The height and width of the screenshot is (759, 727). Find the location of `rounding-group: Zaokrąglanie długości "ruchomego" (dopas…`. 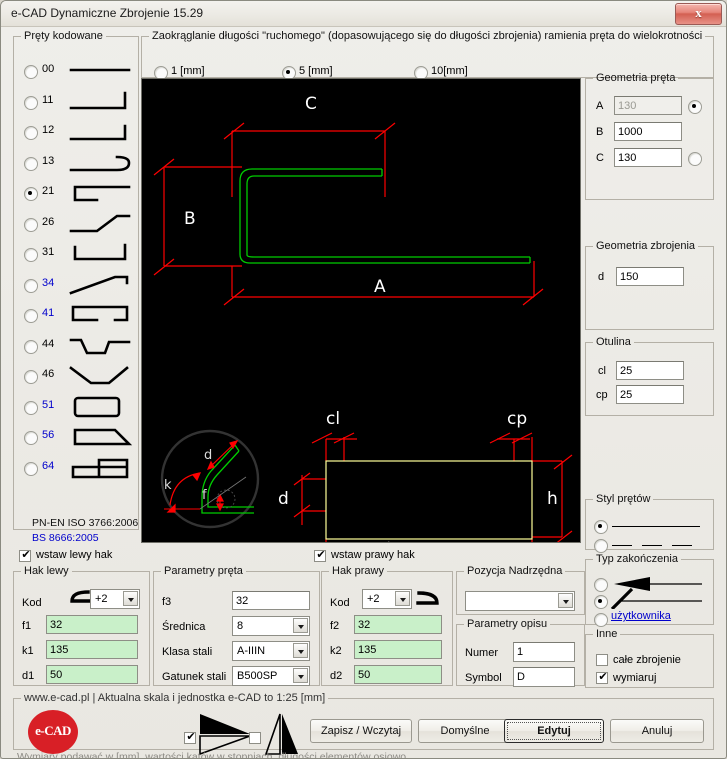

rounding-group: Zaokrąglanie długości "ruchomego" (dopas… is located at coordinates (427, 55).